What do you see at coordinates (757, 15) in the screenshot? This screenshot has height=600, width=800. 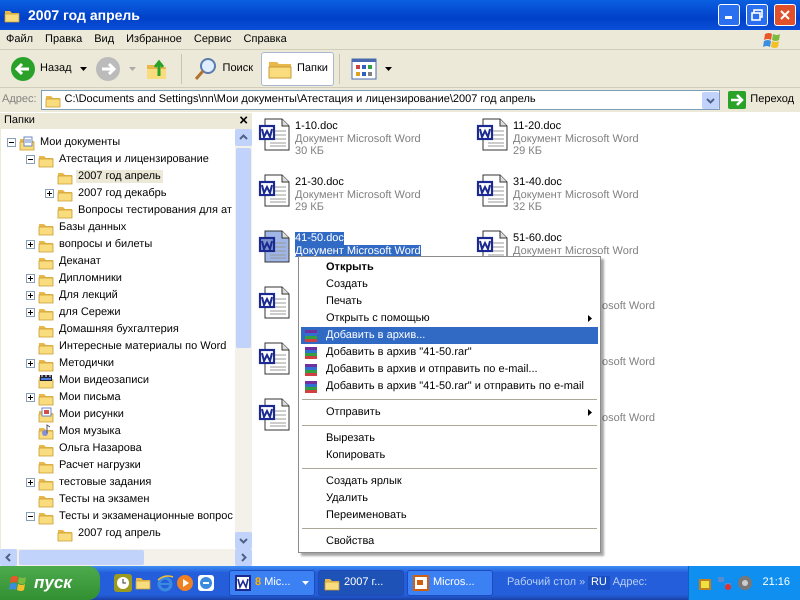 I see `restore-button` at bounding box center [757, 15].